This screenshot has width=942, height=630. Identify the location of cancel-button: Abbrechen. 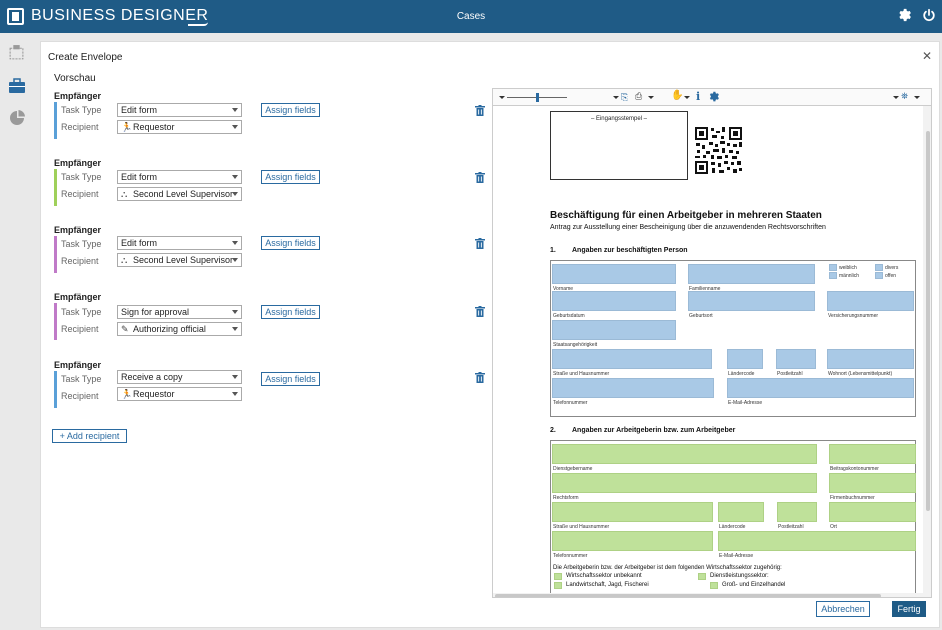
(843, 609).